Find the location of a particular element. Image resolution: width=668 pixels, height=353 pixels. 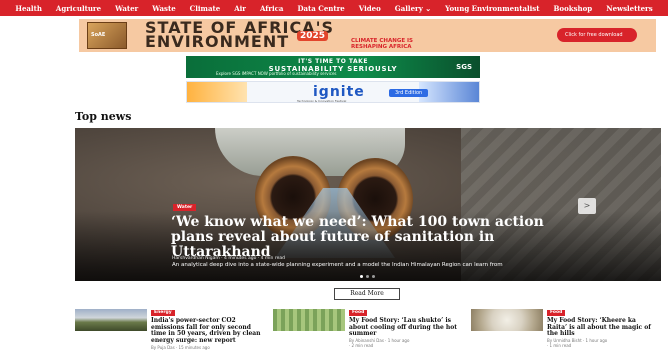

edition-badge: 3rd Edition is located at coordinates (409, 93).